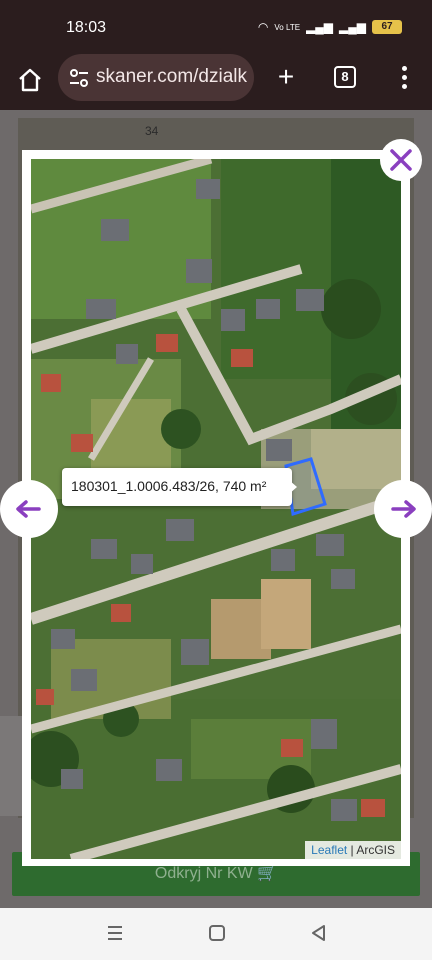 This screenshot has height=960, width=432. What do you see at coordinates (329, 850) in the screenshot?
I see `leaflet-link: Leaflet` at bounding box center [329, 850].